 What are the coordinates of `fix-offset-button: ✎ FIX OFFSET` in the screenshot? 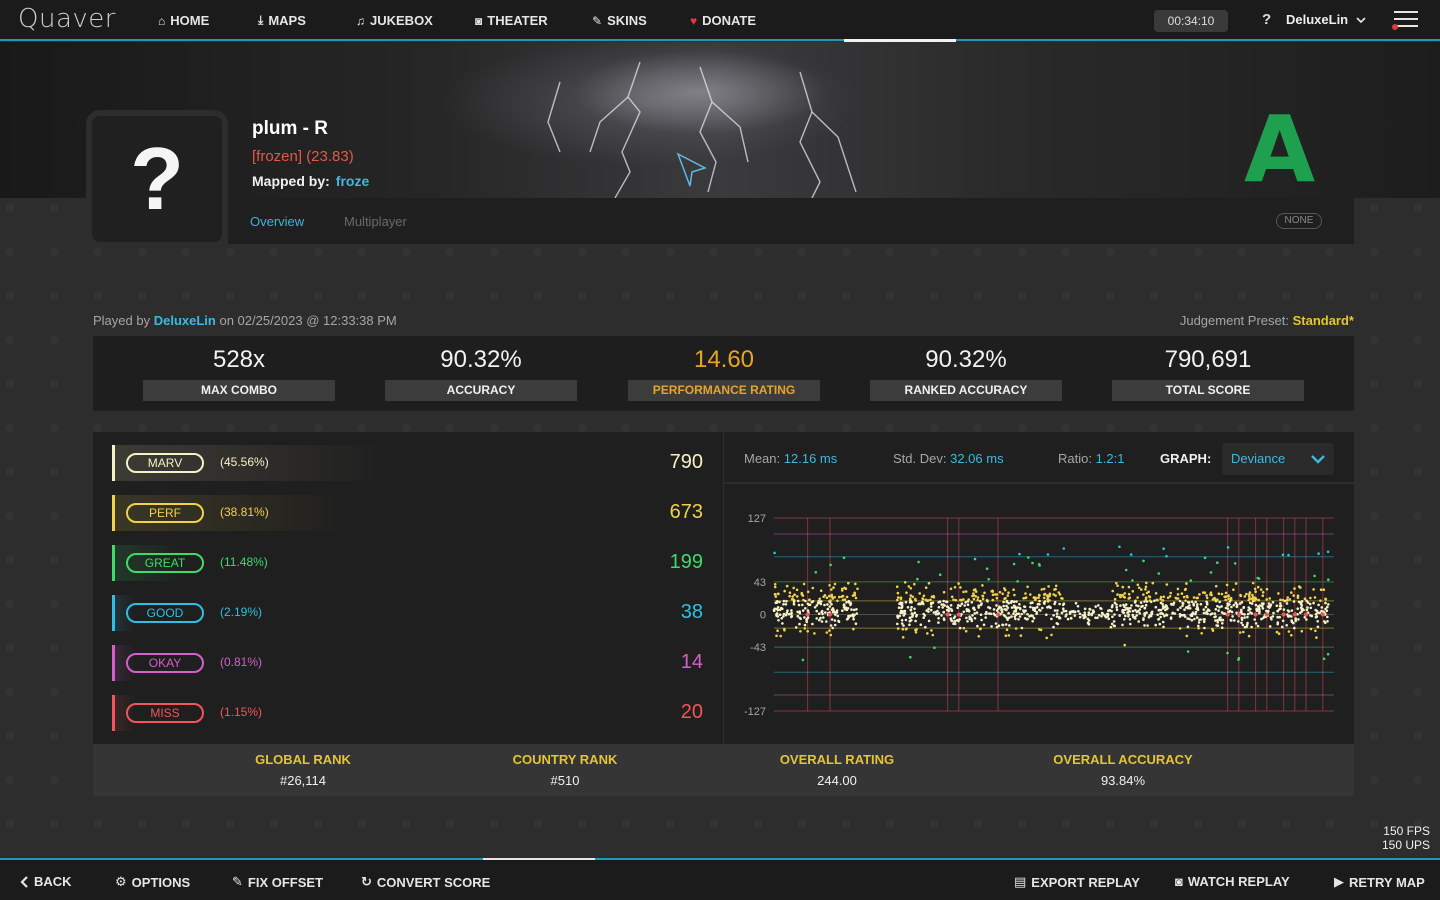 It's located at (277, 882).